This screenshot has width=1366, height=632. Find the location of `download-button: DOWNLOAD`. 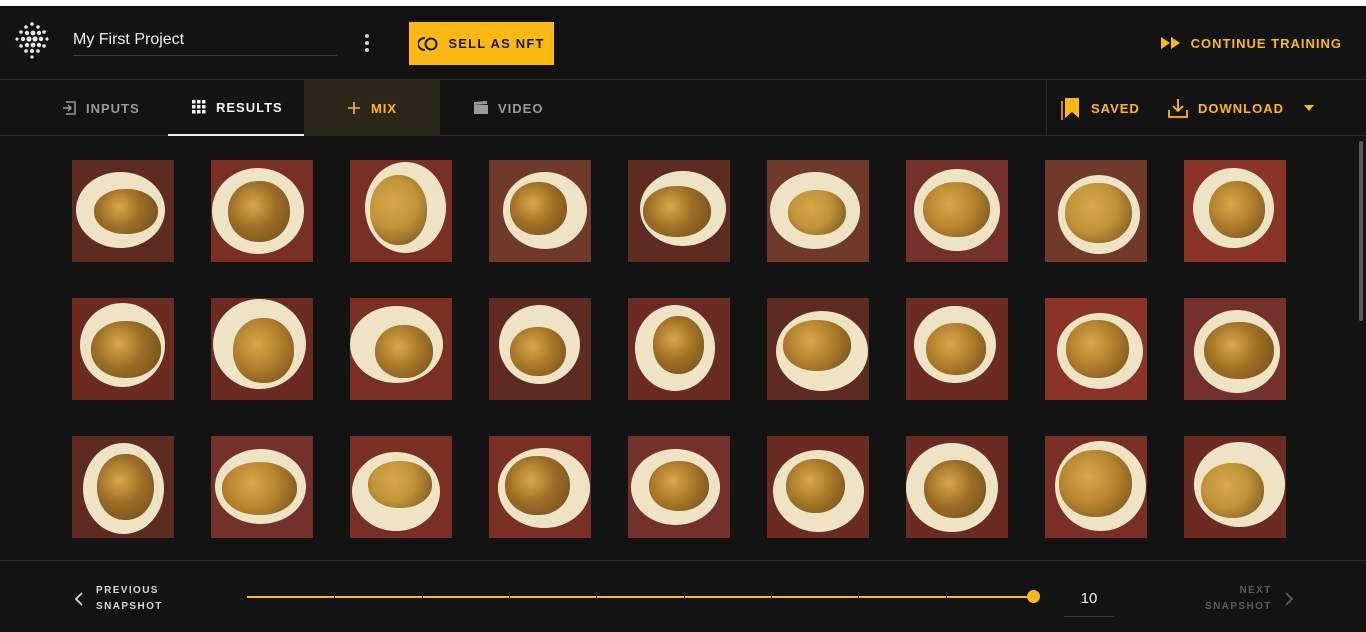

download-button: DOWNLOAD is located at coordinates (1241, 108).